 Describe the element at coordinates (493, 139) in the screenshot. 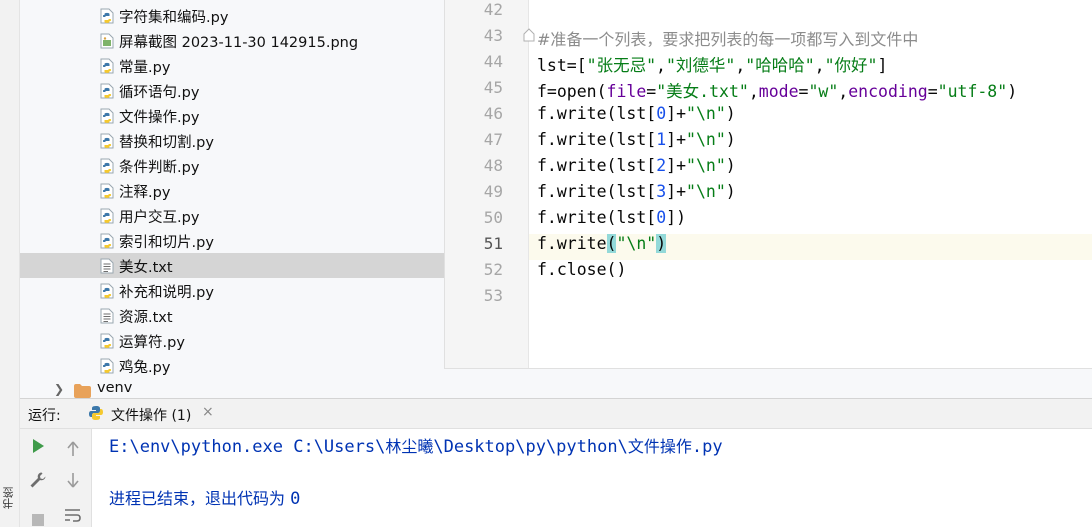

I see `line-number: 47` at that location.